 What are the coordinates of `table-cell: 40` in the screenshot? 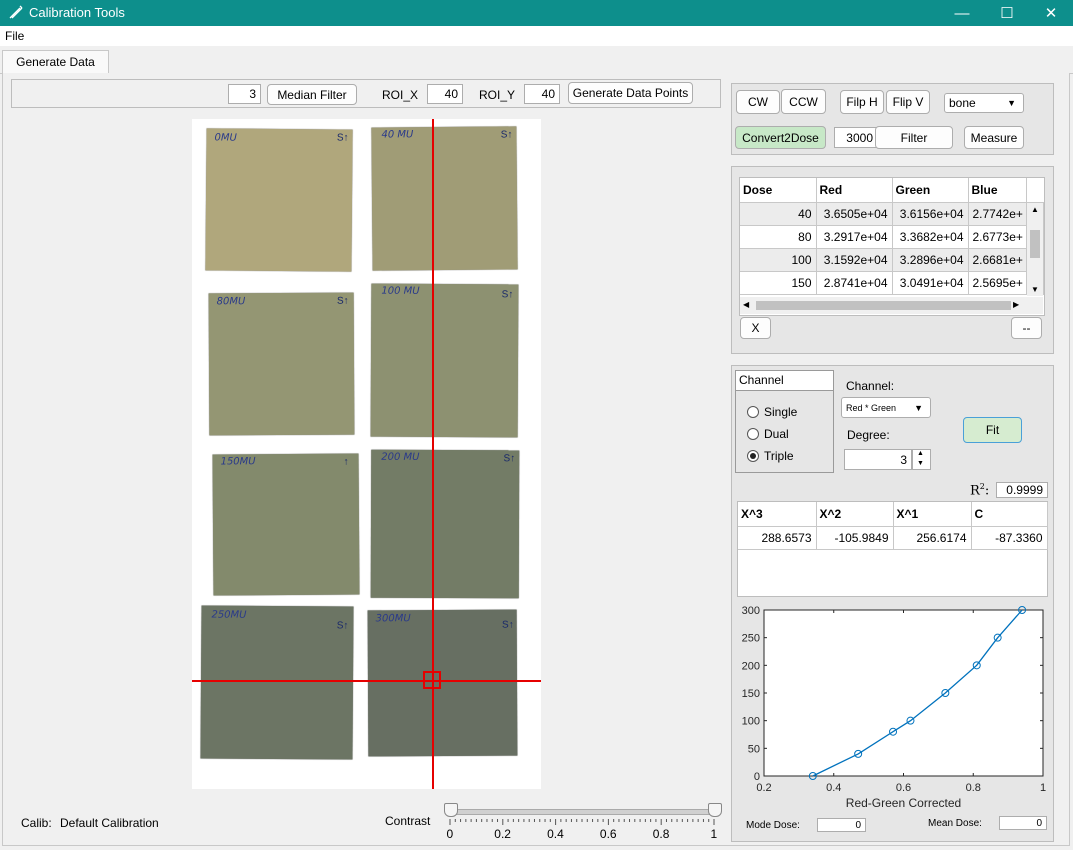 It's located at (778, 214).